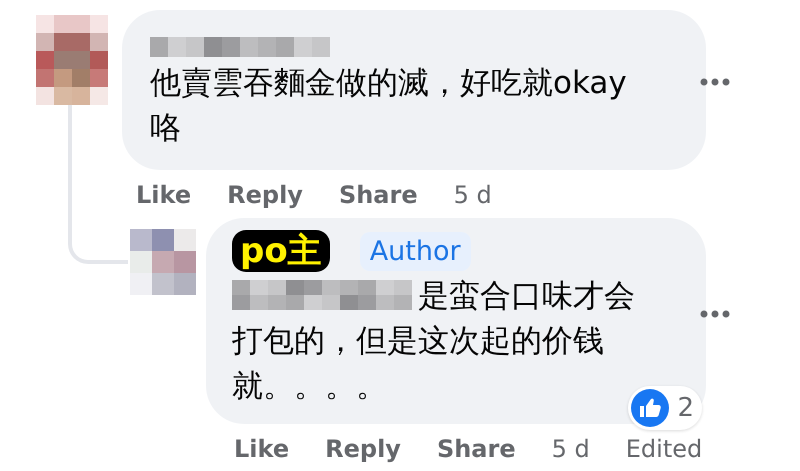 This screenshot has height=471, width=800. I want to click on sticker-label: po主, so click(281, 251).